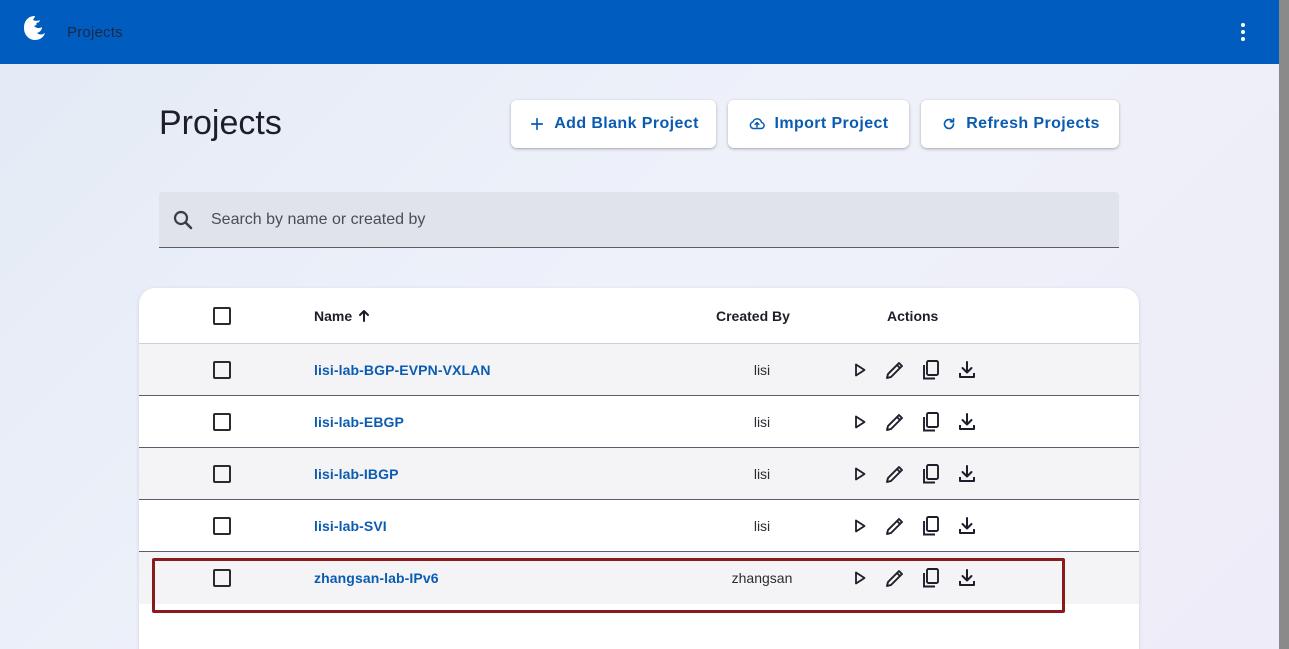 The image size is (1289, 649). I want to click on column-header-name: Name, so click(343, 316).